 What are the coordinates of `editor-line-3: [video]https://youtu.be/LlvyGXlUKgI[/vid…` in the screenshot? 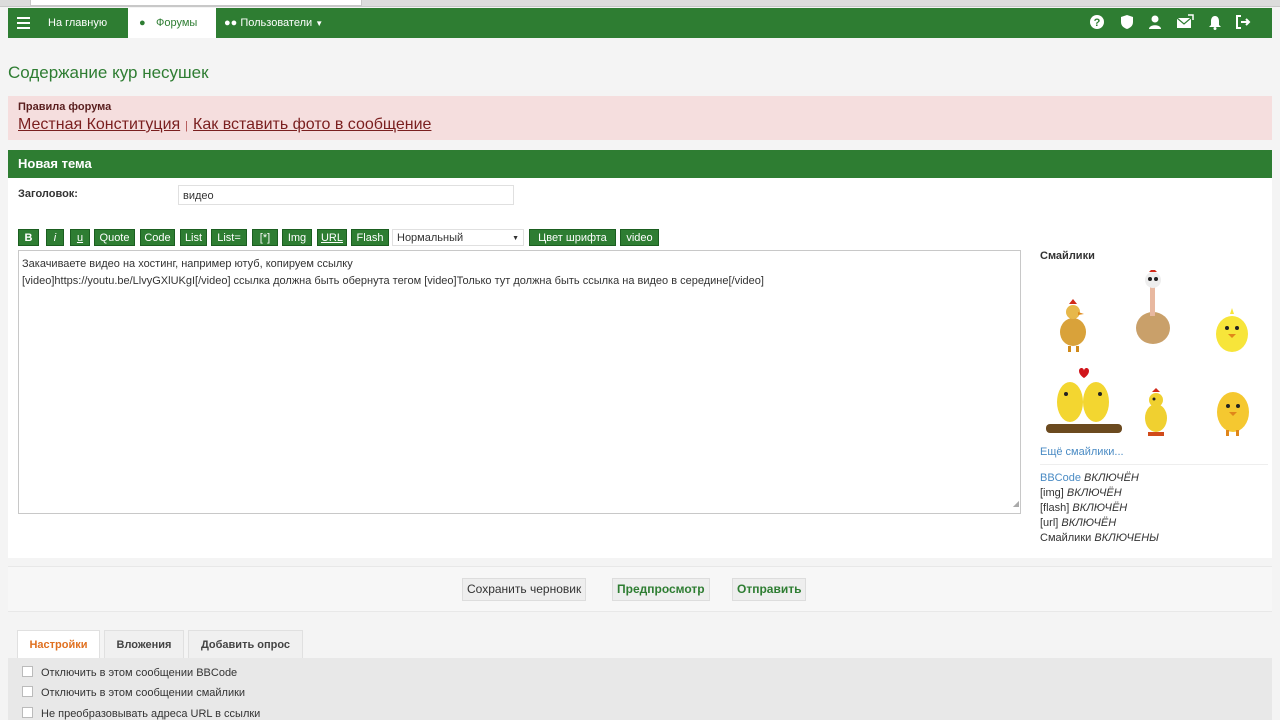 It's located at (393, 281).